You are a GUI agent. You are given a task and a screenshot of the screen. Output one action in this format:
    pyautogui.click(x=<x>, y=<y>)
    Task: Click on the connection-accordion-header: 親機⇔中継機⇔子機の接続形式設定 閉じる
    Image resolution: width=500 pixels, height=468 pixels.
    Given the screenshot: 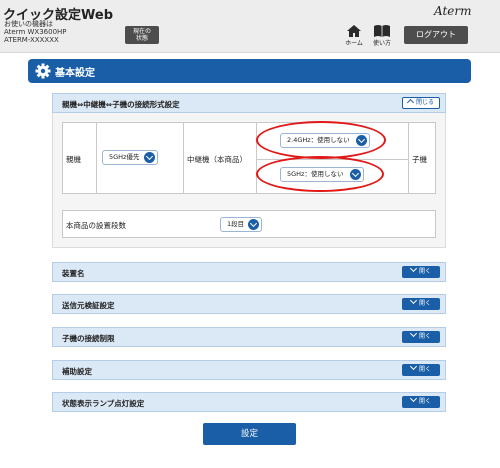 What is the action you would take?
    pyautogui.click(x=249, y=103)
    